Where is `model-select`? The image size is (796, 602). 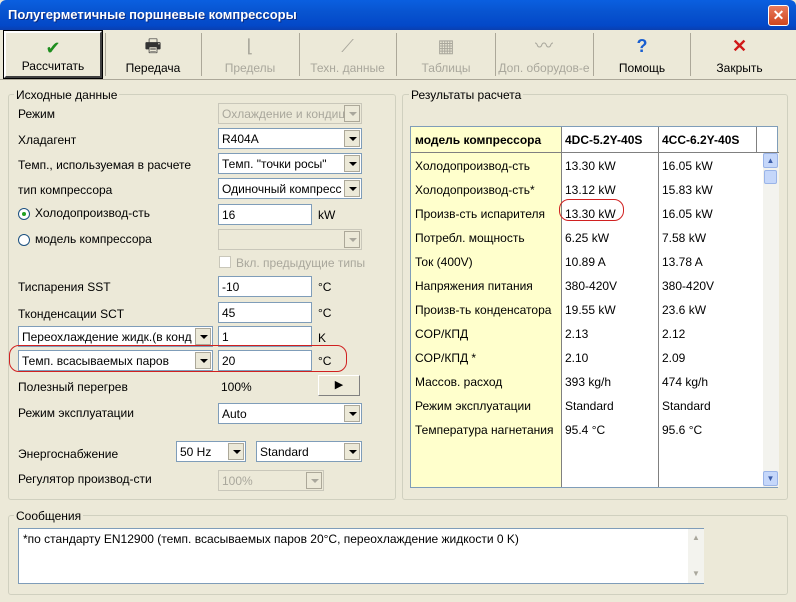
model-select is located at coordinates (290, 239).